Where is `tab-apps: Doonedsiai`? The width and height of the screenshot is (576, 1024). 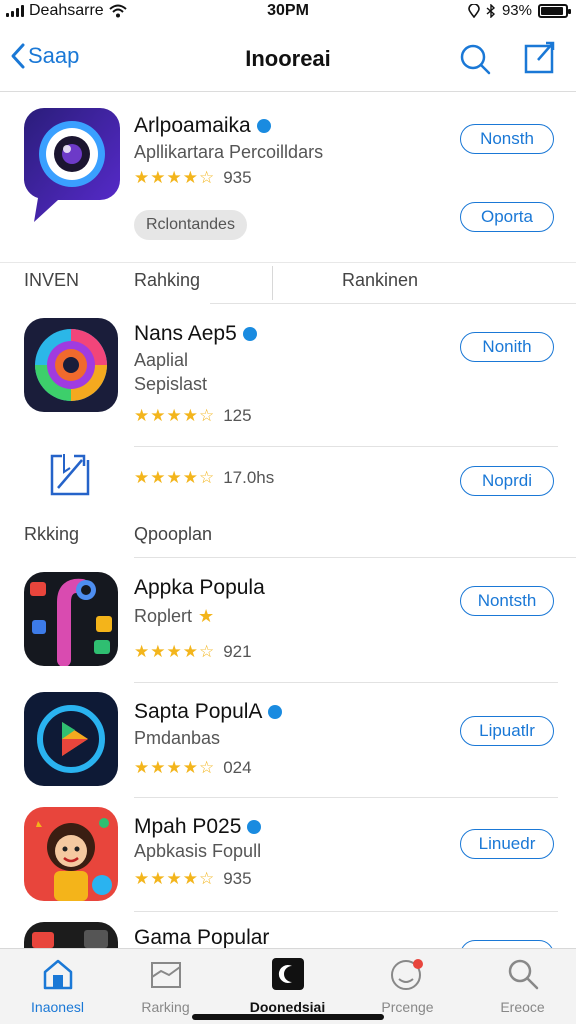 tab-apps: Doonedsiai is located at coordinates (287, 987).